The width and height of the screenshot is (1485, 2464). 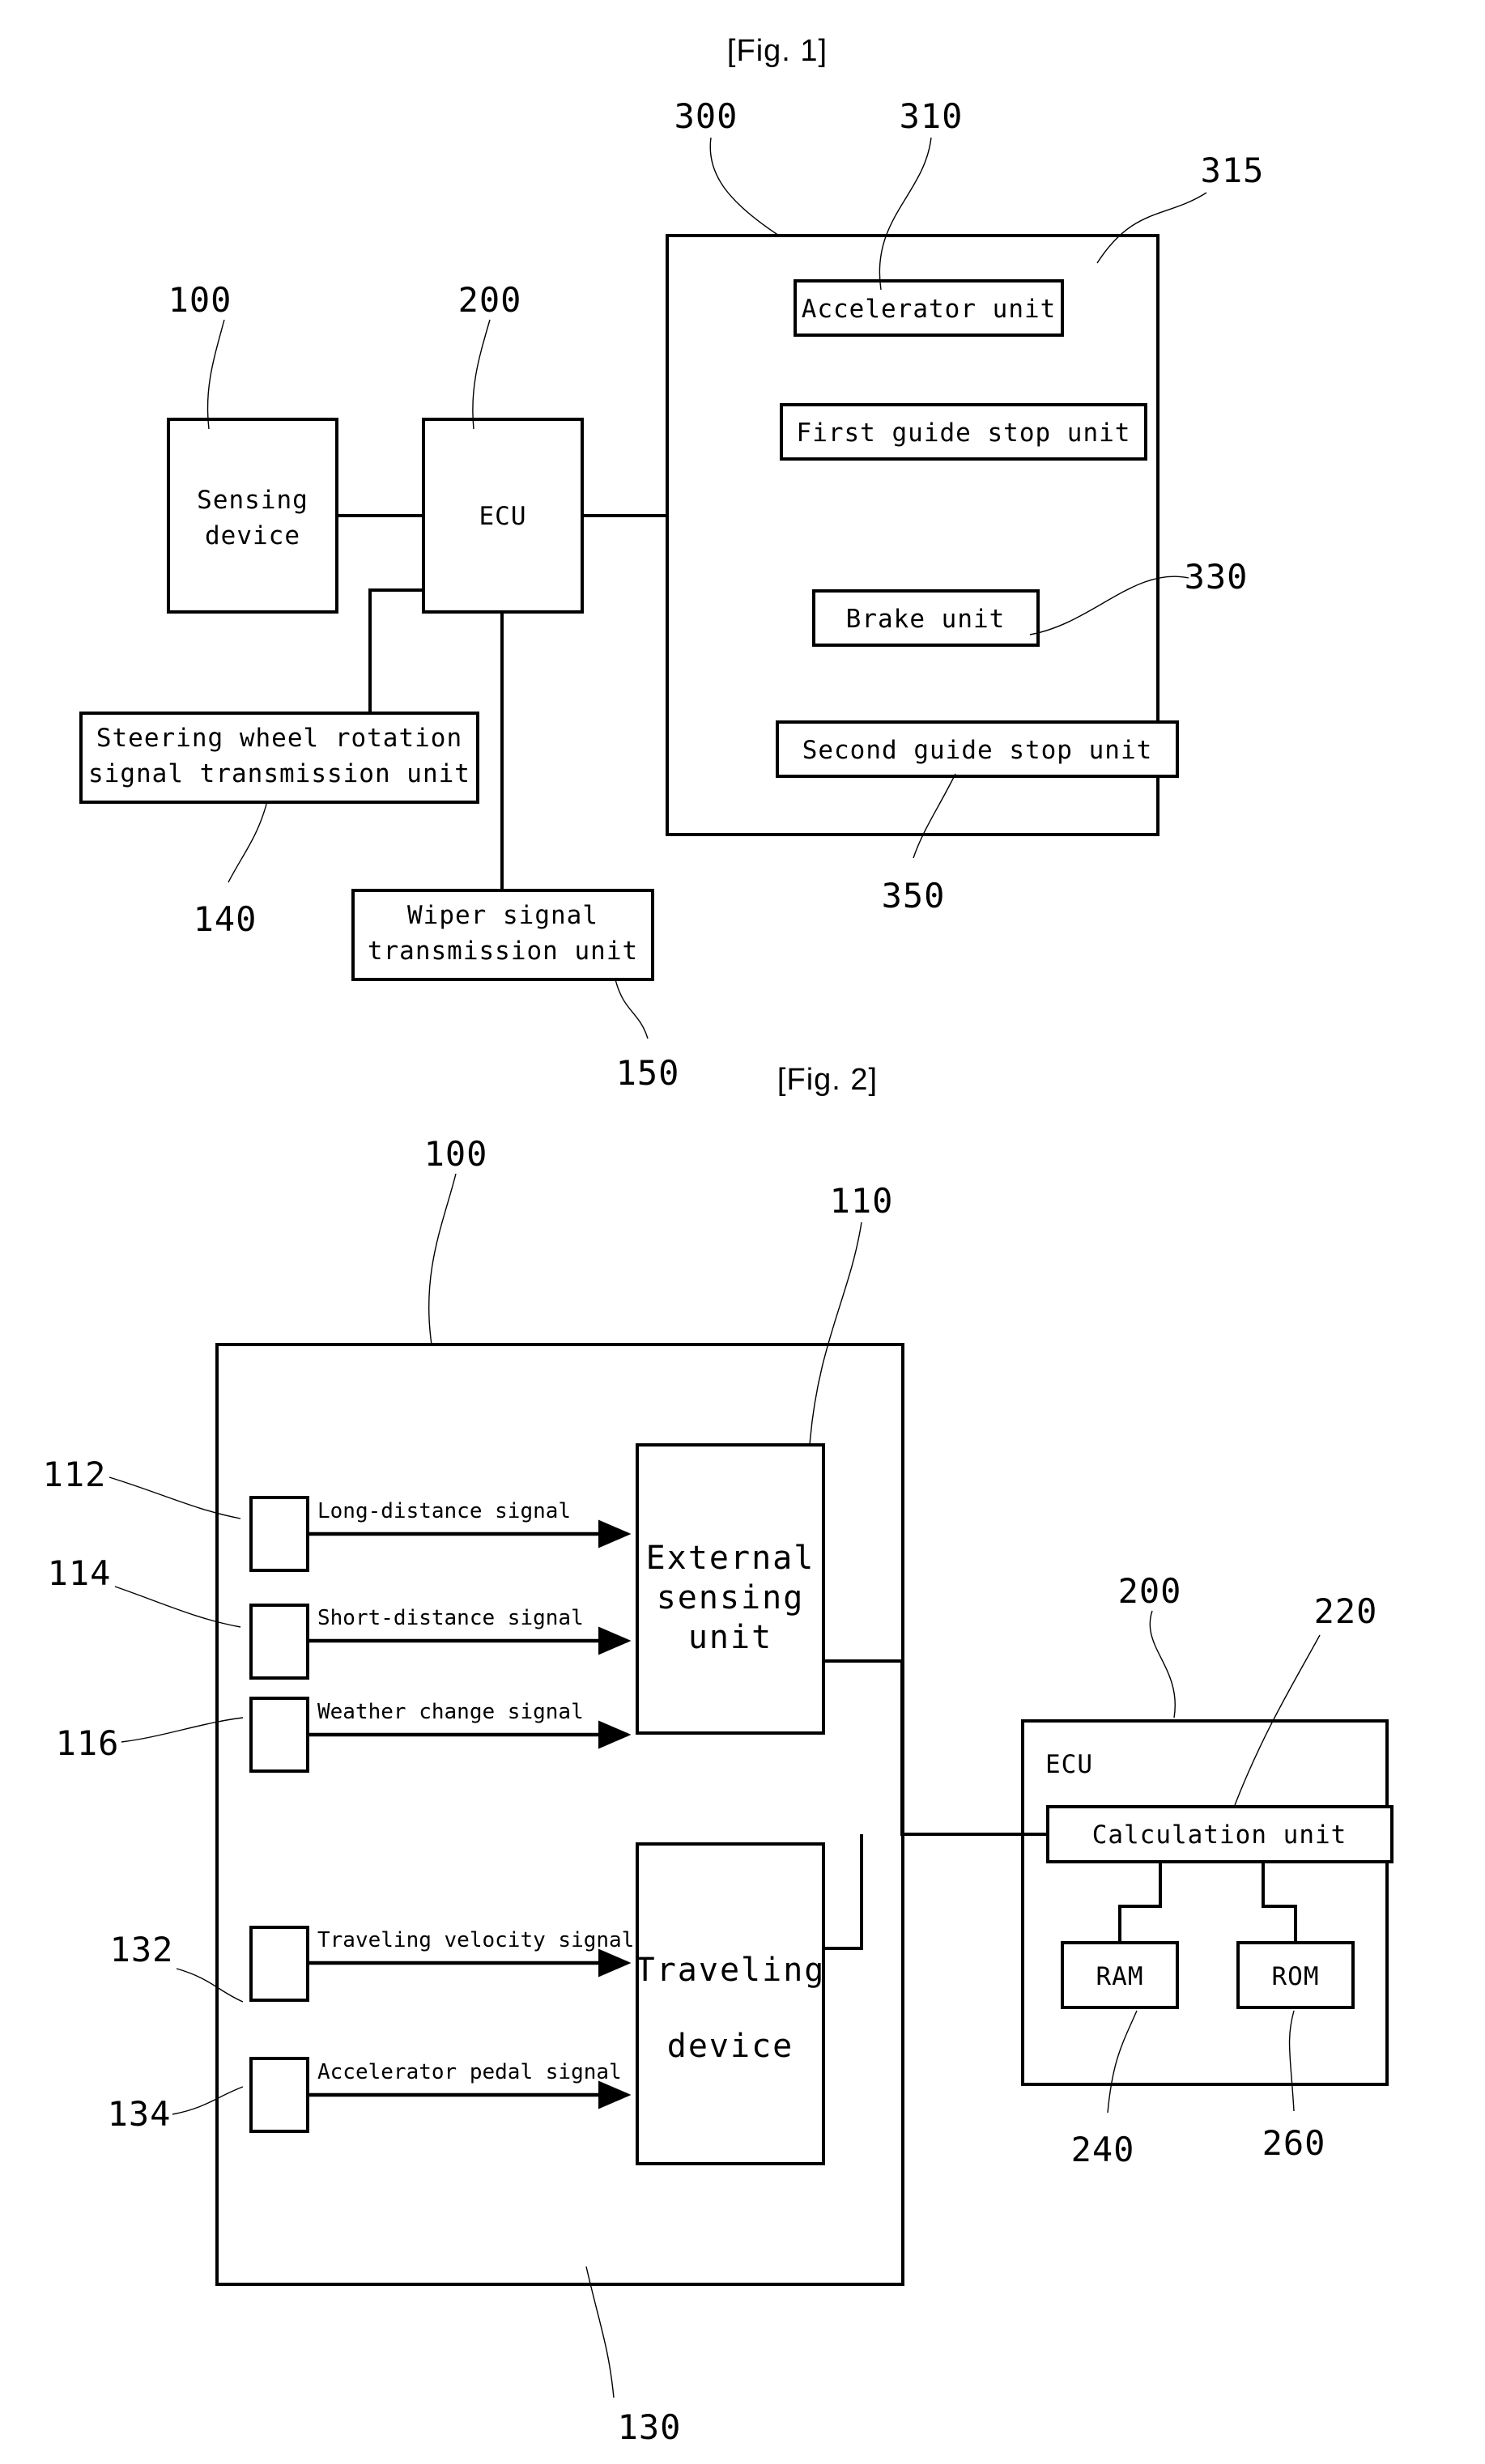 I want to click on fig2-ref-134: 134, so click(x=140, y=2114).